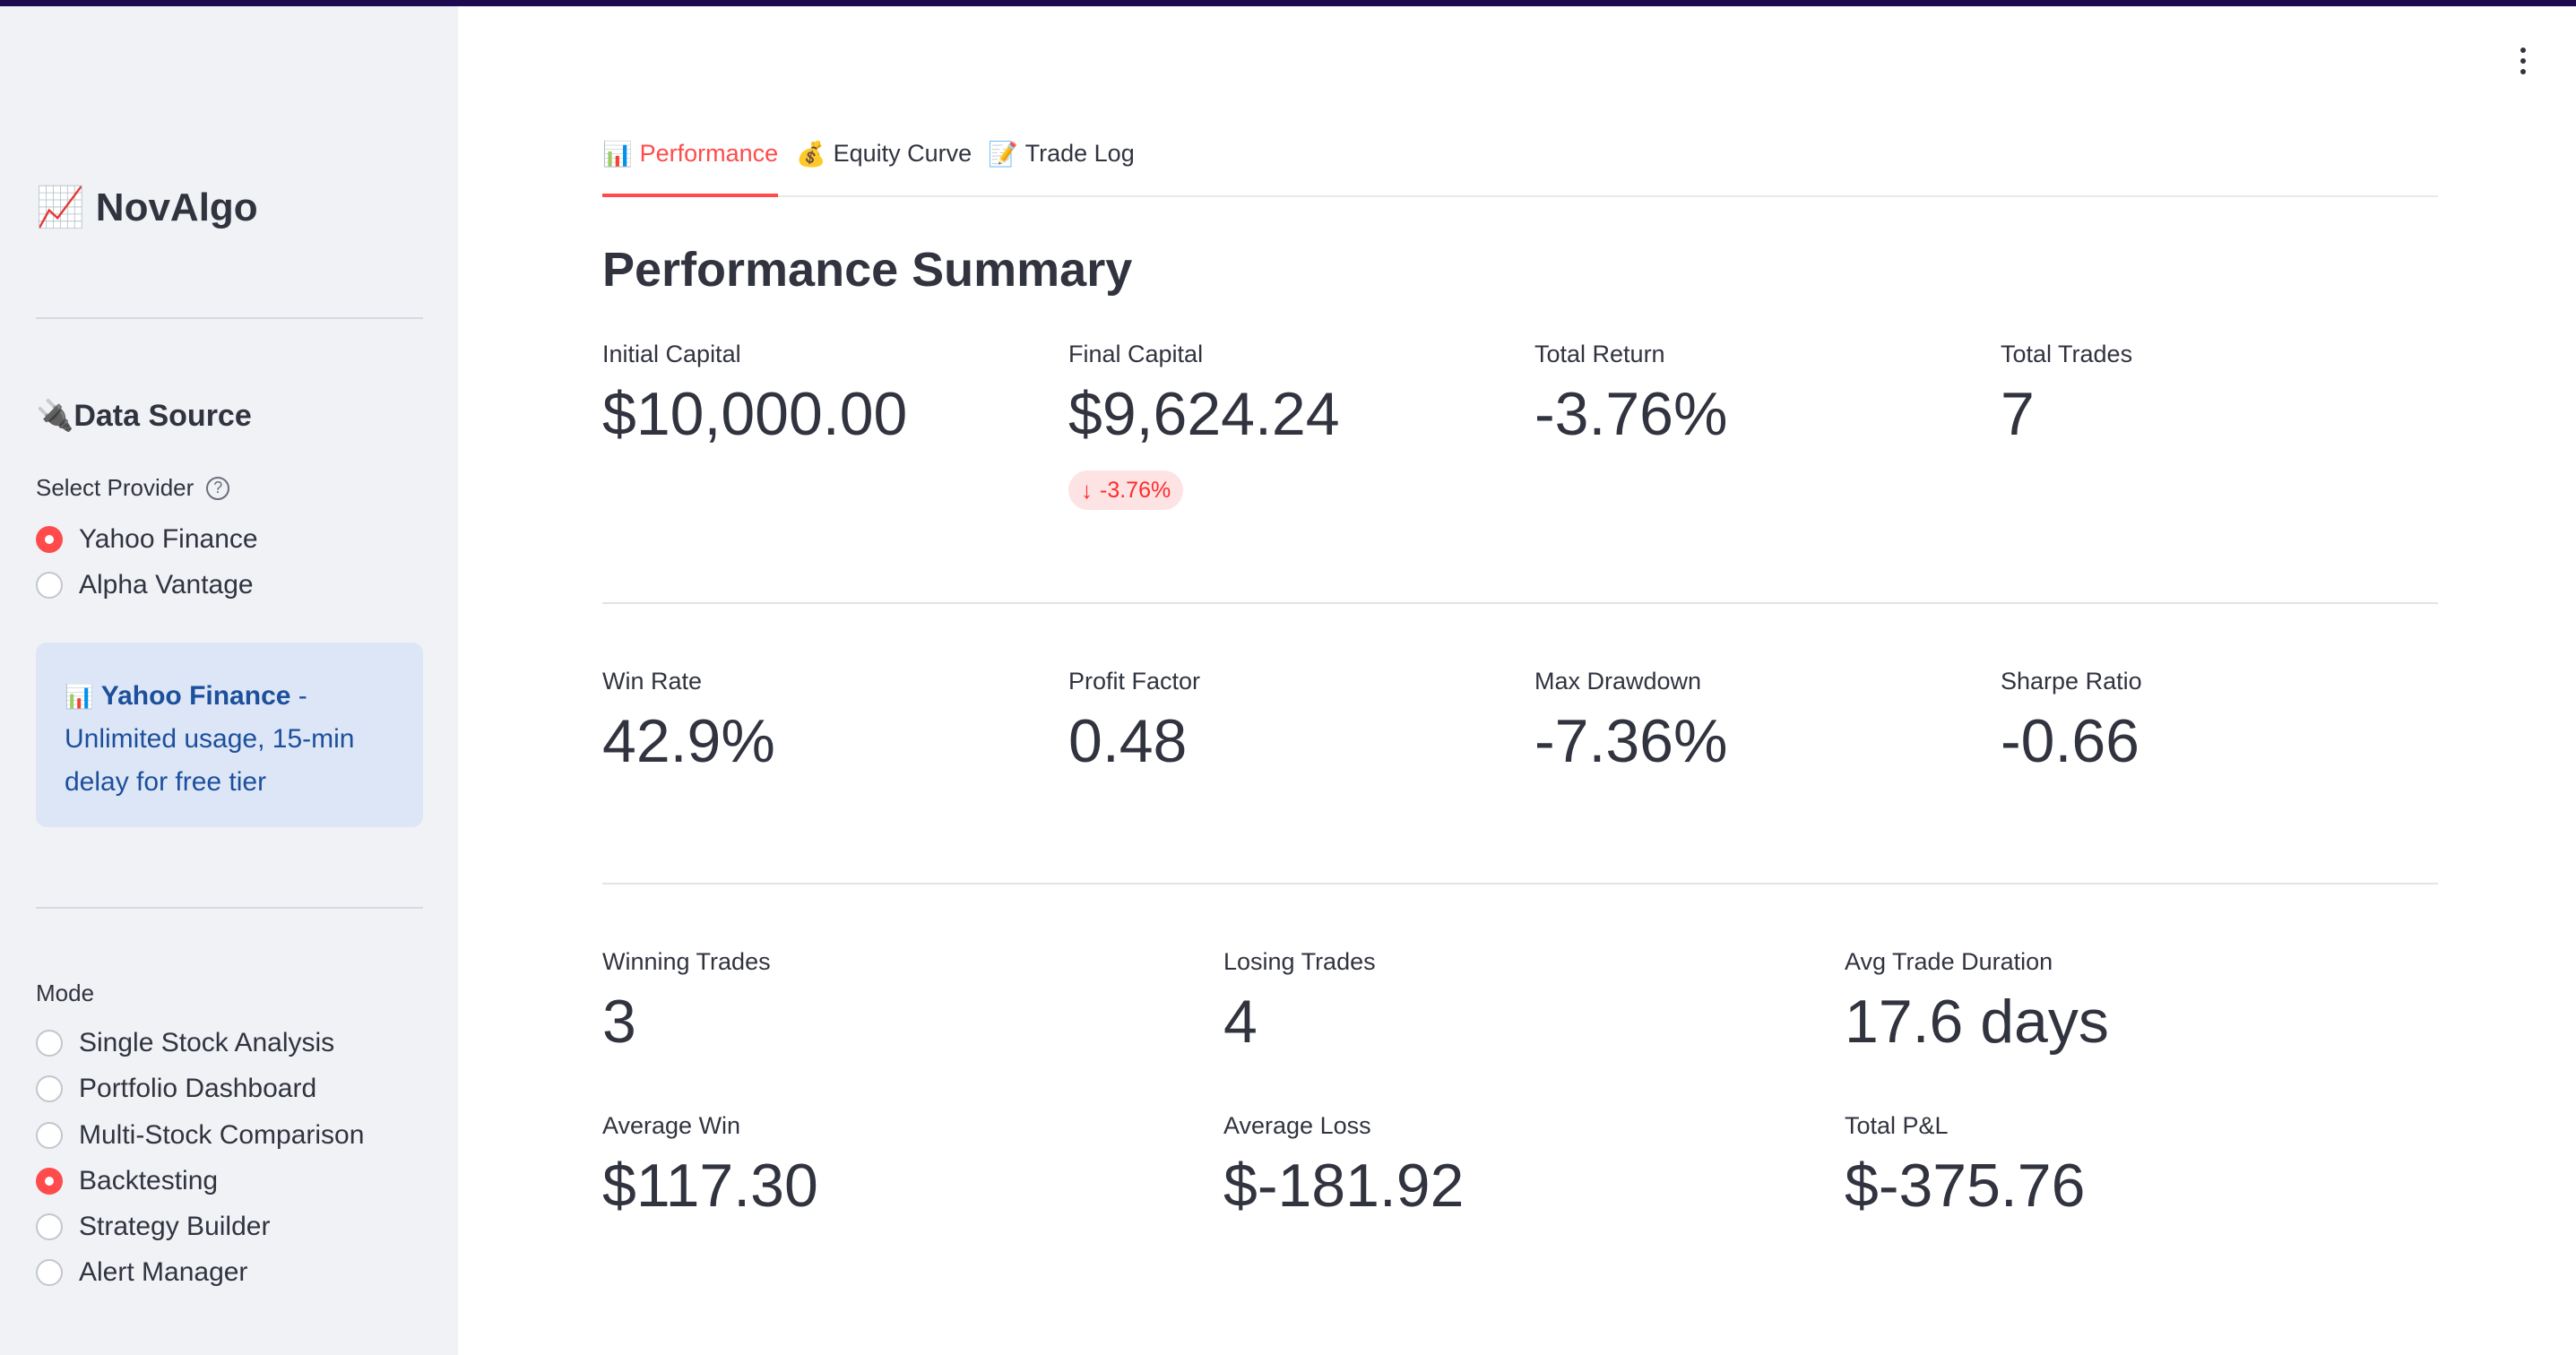  Describe the element at coordinates (1897, 1125) in the screenshot. I see `metric-label: Total P&L` at that location.